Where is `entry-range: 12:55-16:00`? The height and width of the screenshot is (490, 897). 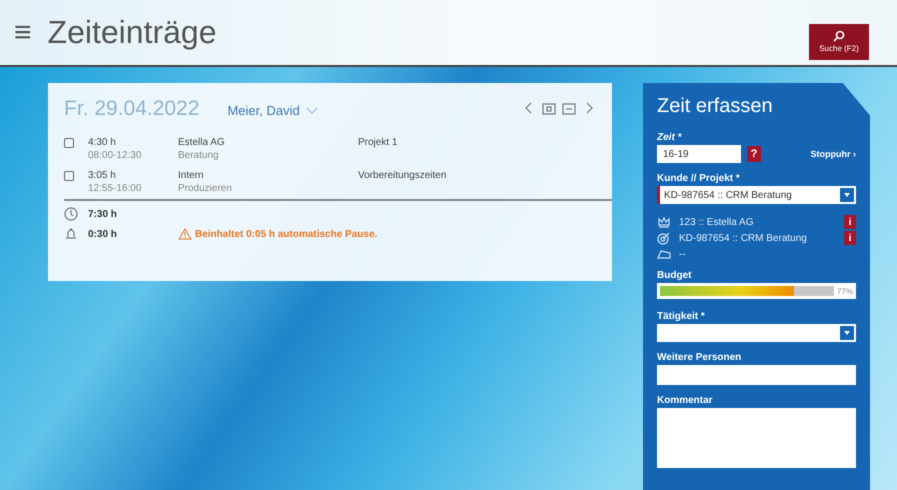
entry-range: 12:55-16:00 is located at coordinates (115, 188).